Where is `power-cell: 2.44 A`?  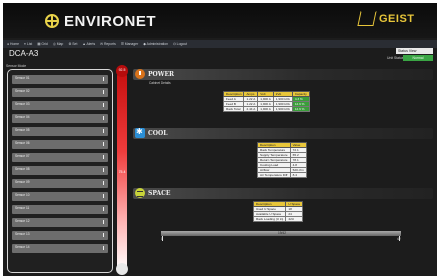
power-cell: 2.44 A is located at coordinates (251, 109).